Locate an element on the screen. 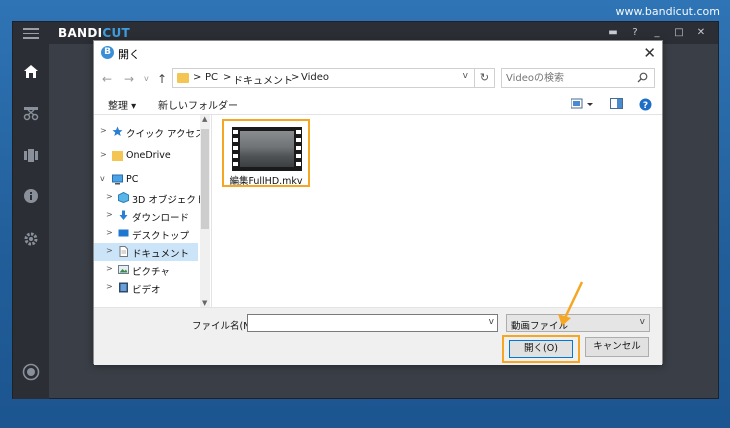 This screenshot has width=730, height=428. minimize-button: _ is located at coordinates (657, 33).